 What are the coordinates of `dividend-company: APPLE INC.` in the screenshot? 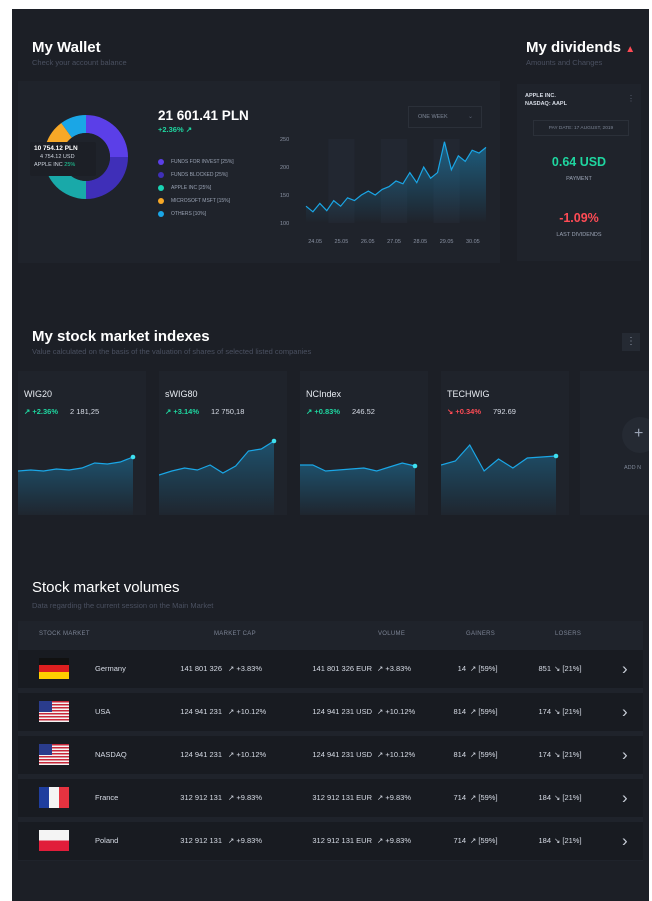 It's located at (540, 96).